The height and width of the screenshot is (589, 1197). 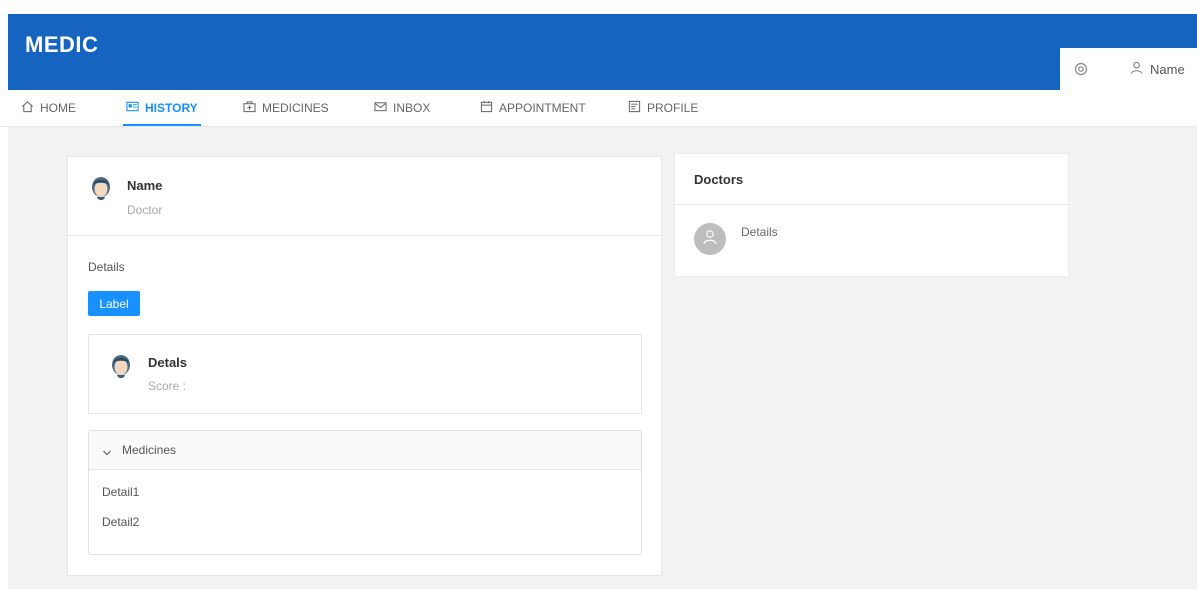 What do you see at coordinates (871, 179) in the screenshot?
I see `doctors-card-header: Doctors` at bounding box center [871, 179].